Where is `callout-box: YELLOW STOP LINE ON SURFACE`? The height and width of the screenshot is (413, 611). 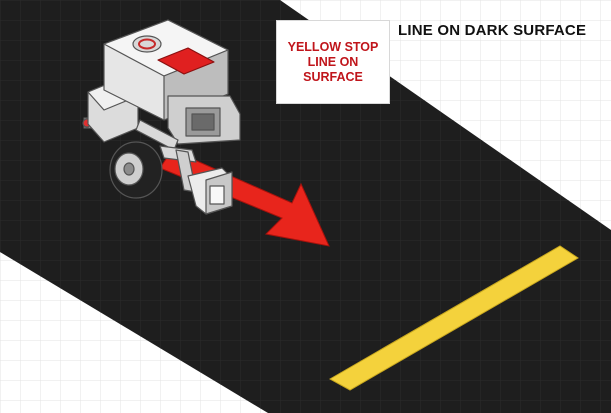 callout-box: YELLOW STOP LINE ON SURFACE is located at coordinates (333, 62).